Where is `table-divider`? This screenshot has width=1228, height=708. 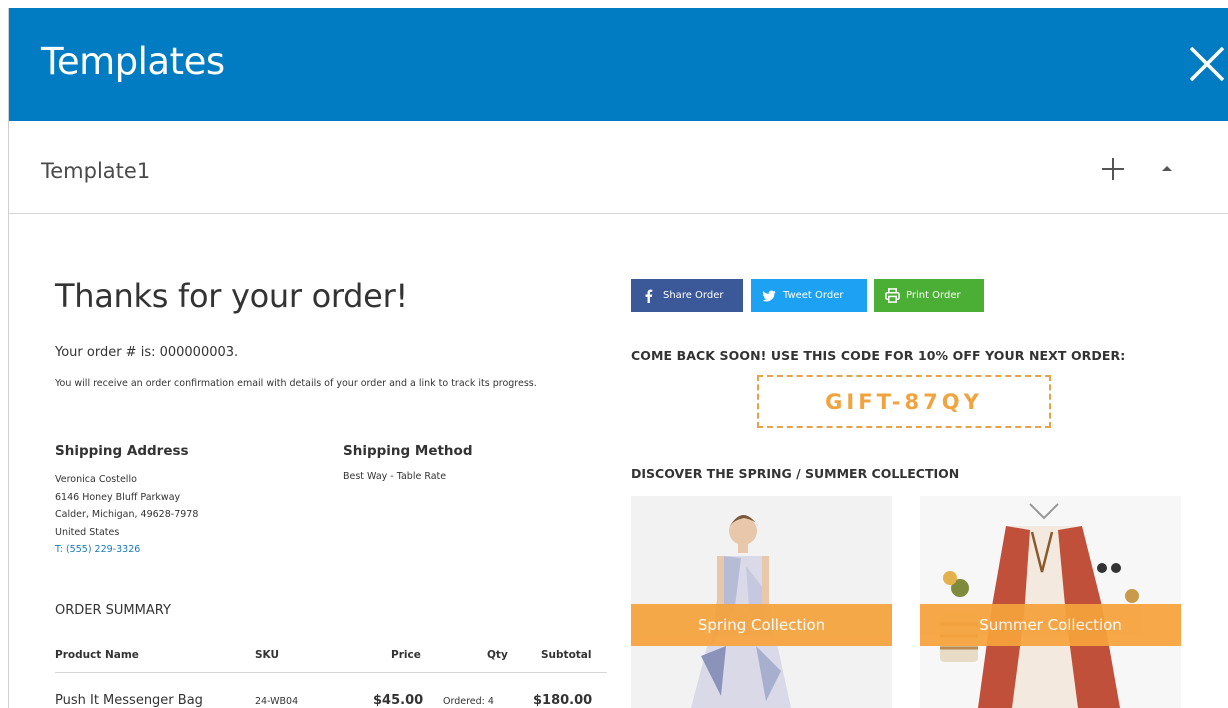
table-divider is located at coordinates (331, 672).